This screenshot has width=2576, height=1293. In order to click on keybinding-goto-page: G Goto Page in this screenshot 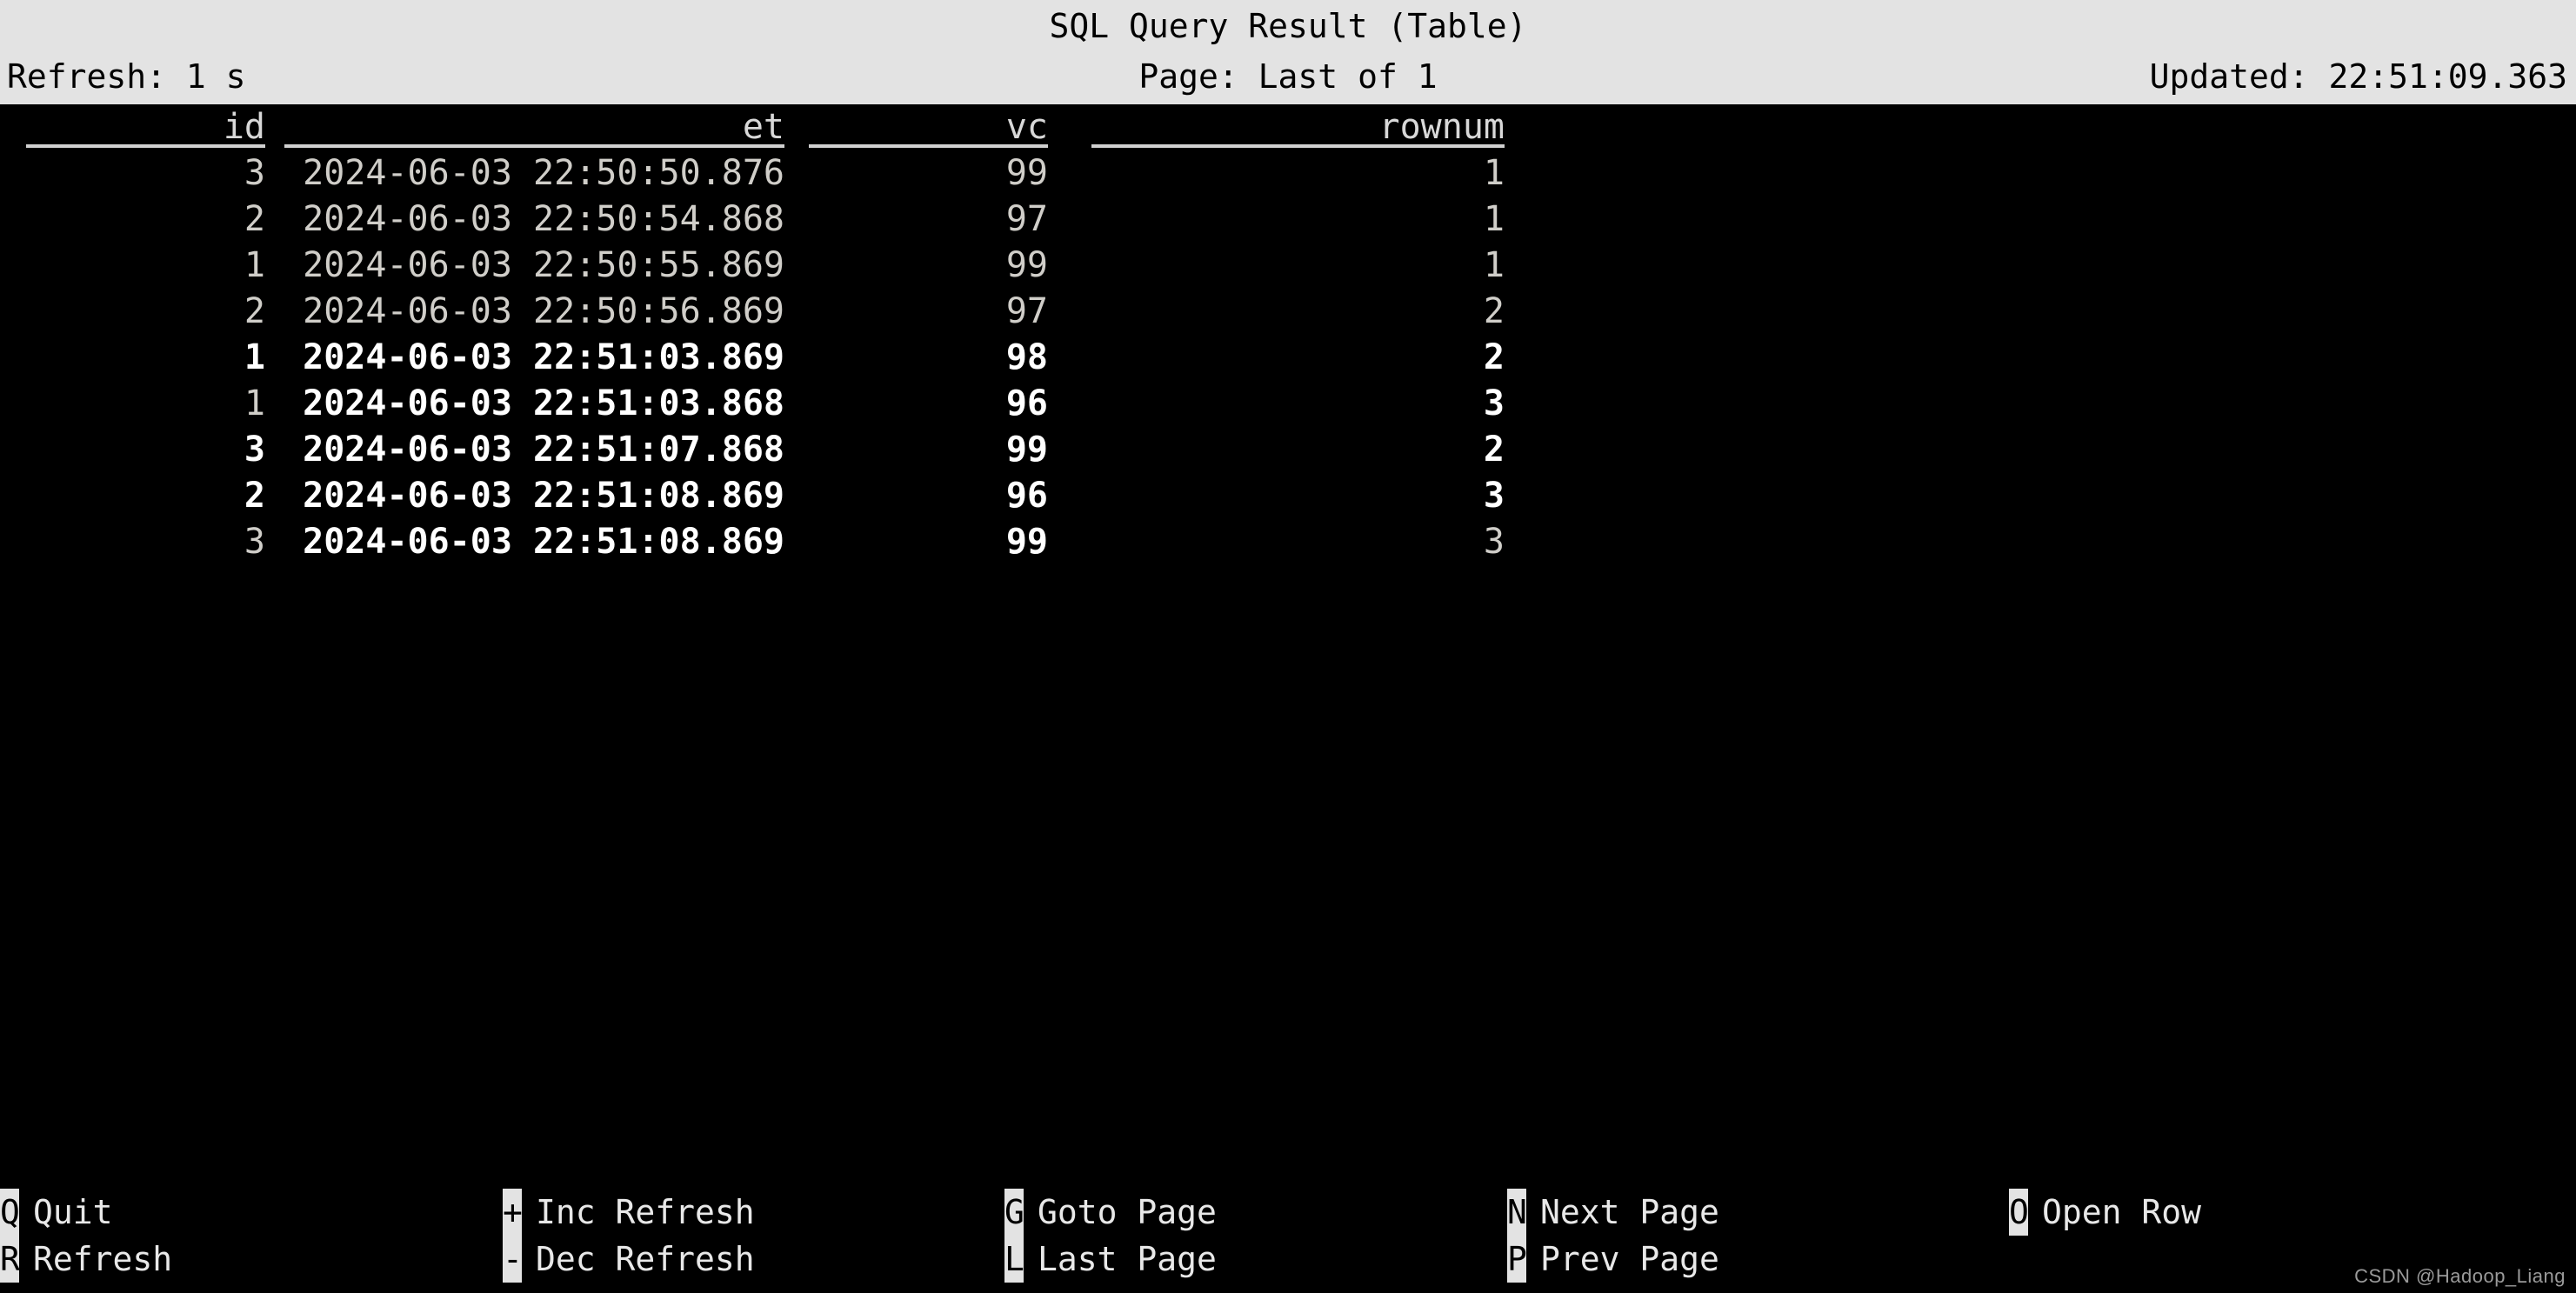, I will do `click(1110, 1212)`.